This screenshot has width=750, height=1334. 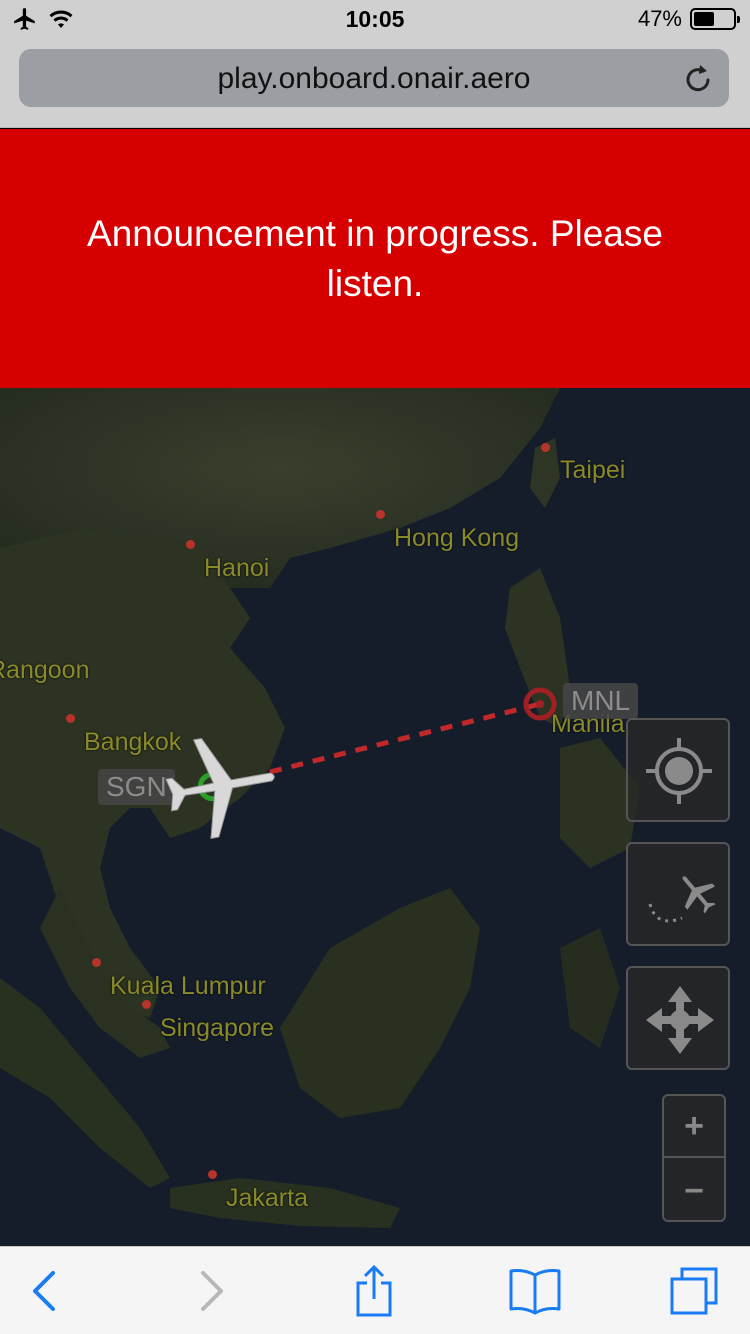 What do you see at coordinates (70, 718) in the screenshot?
I see `city-dot-bangkok` at bounding box center [70, 718].